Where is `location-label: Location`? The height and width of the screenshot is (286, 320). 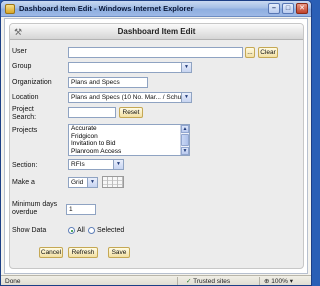
location-label: Location is located at coordinates (25, 97).